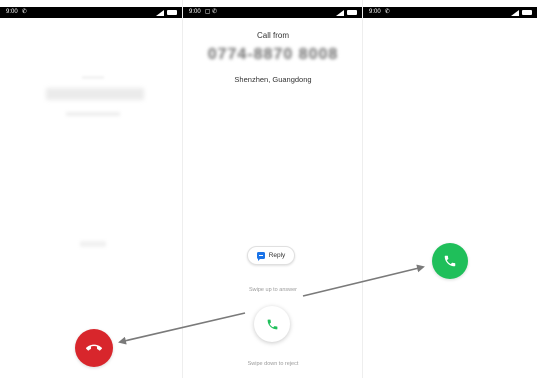 The width and height of the screenshot is (537, 378). Describe the element at coordinates (273, 54) in the screenshot. I see `caller-number: 0774-8870 8008` at that location.